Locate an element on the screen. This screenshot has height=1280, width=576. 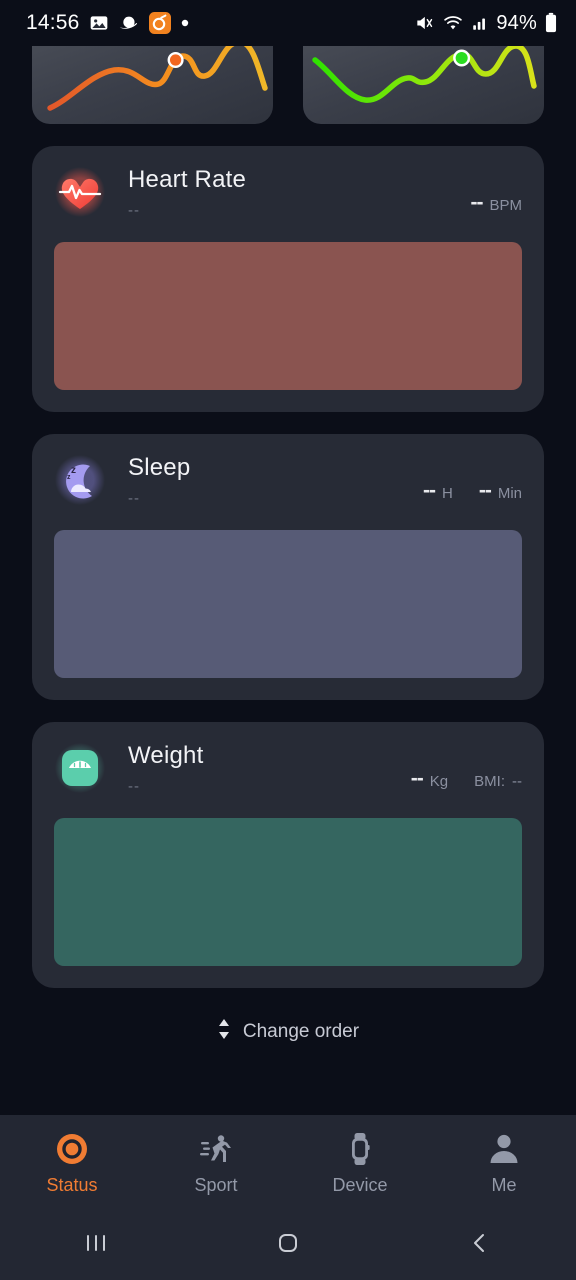
mute-icon is located at coordinates (424, 23).